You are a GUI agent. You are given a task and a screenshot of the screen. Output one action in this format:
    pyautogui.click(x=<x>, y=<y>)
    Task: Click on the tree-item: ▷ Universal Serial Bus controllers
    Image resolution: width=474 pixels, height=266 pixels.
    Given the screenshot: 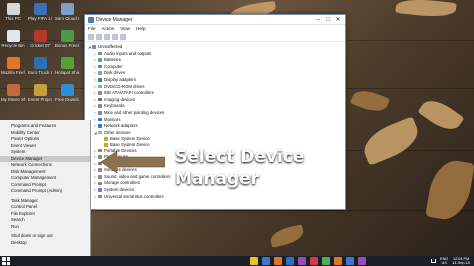 What is the action you would take?
    pyautogui.click(x=215, y=197)
    